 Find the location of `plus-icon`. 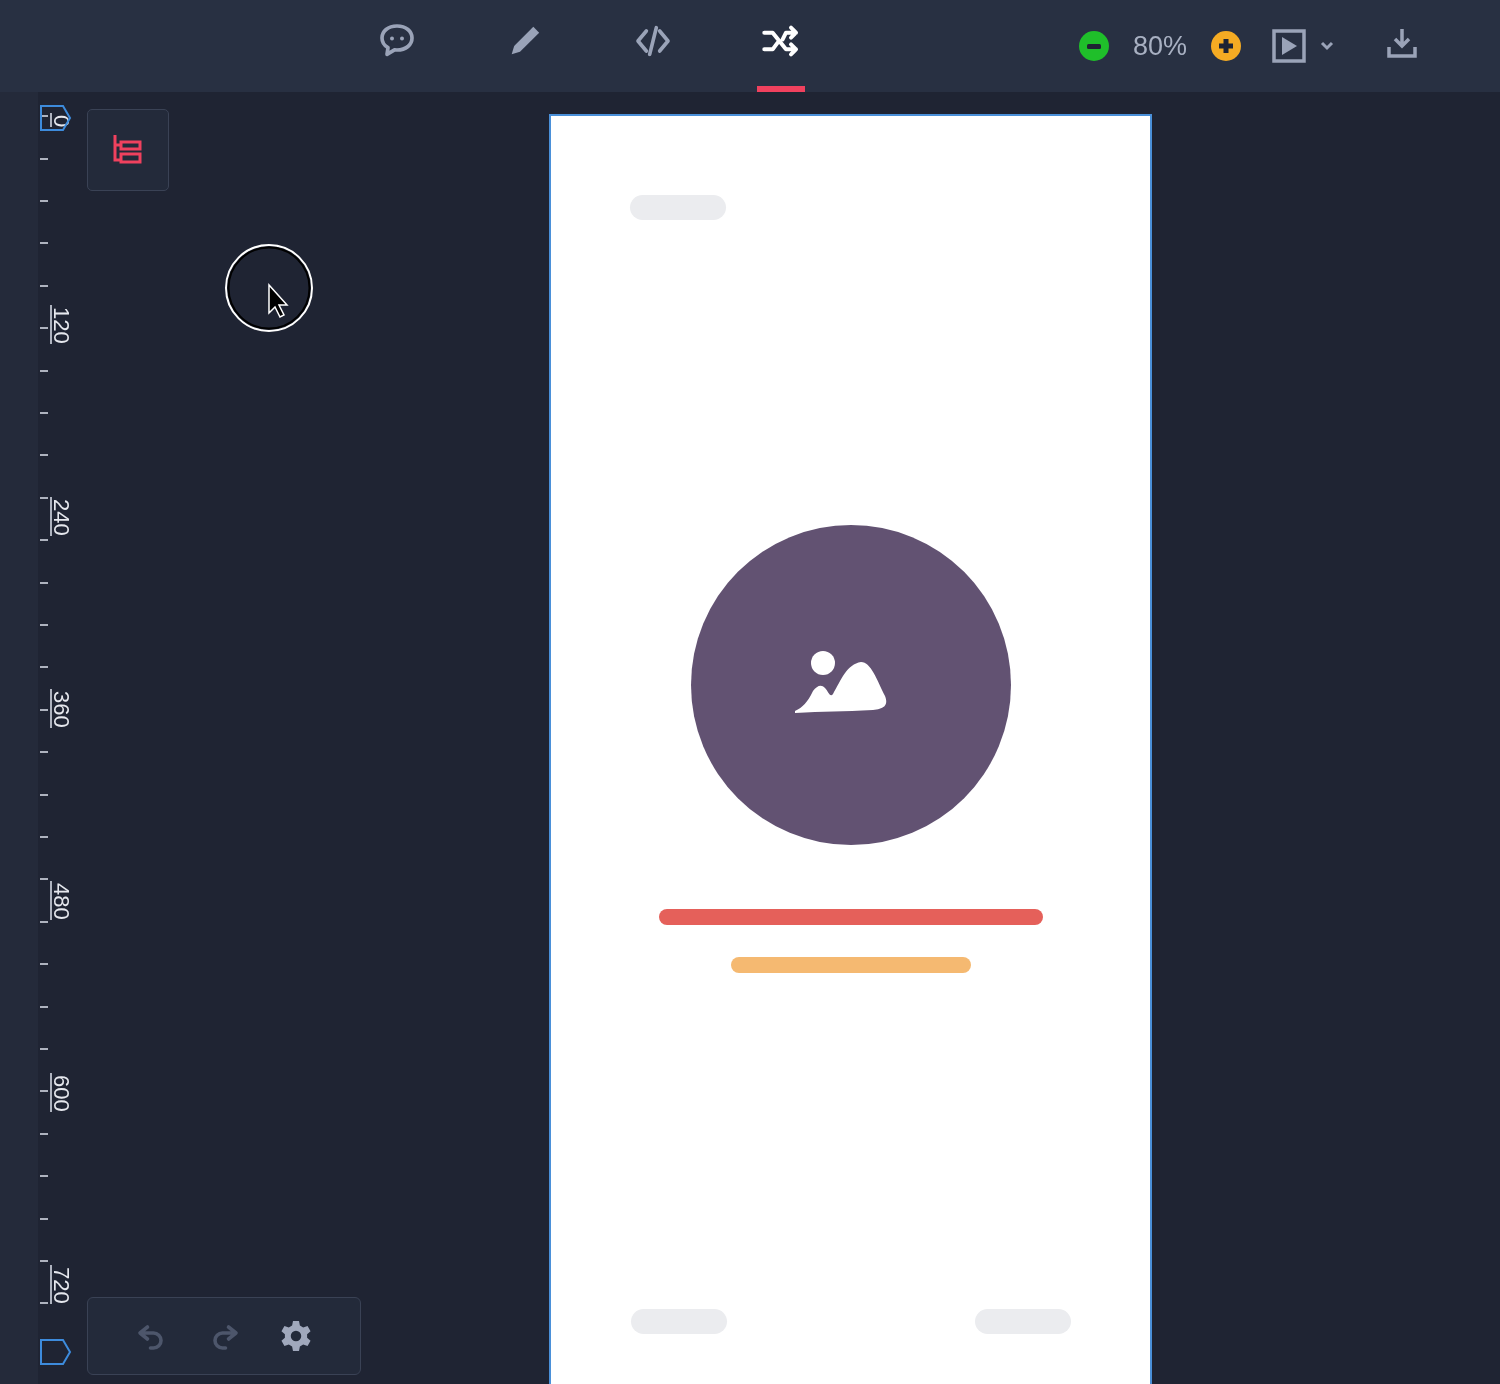

plus-icon is located at coordinates (1226, 46).